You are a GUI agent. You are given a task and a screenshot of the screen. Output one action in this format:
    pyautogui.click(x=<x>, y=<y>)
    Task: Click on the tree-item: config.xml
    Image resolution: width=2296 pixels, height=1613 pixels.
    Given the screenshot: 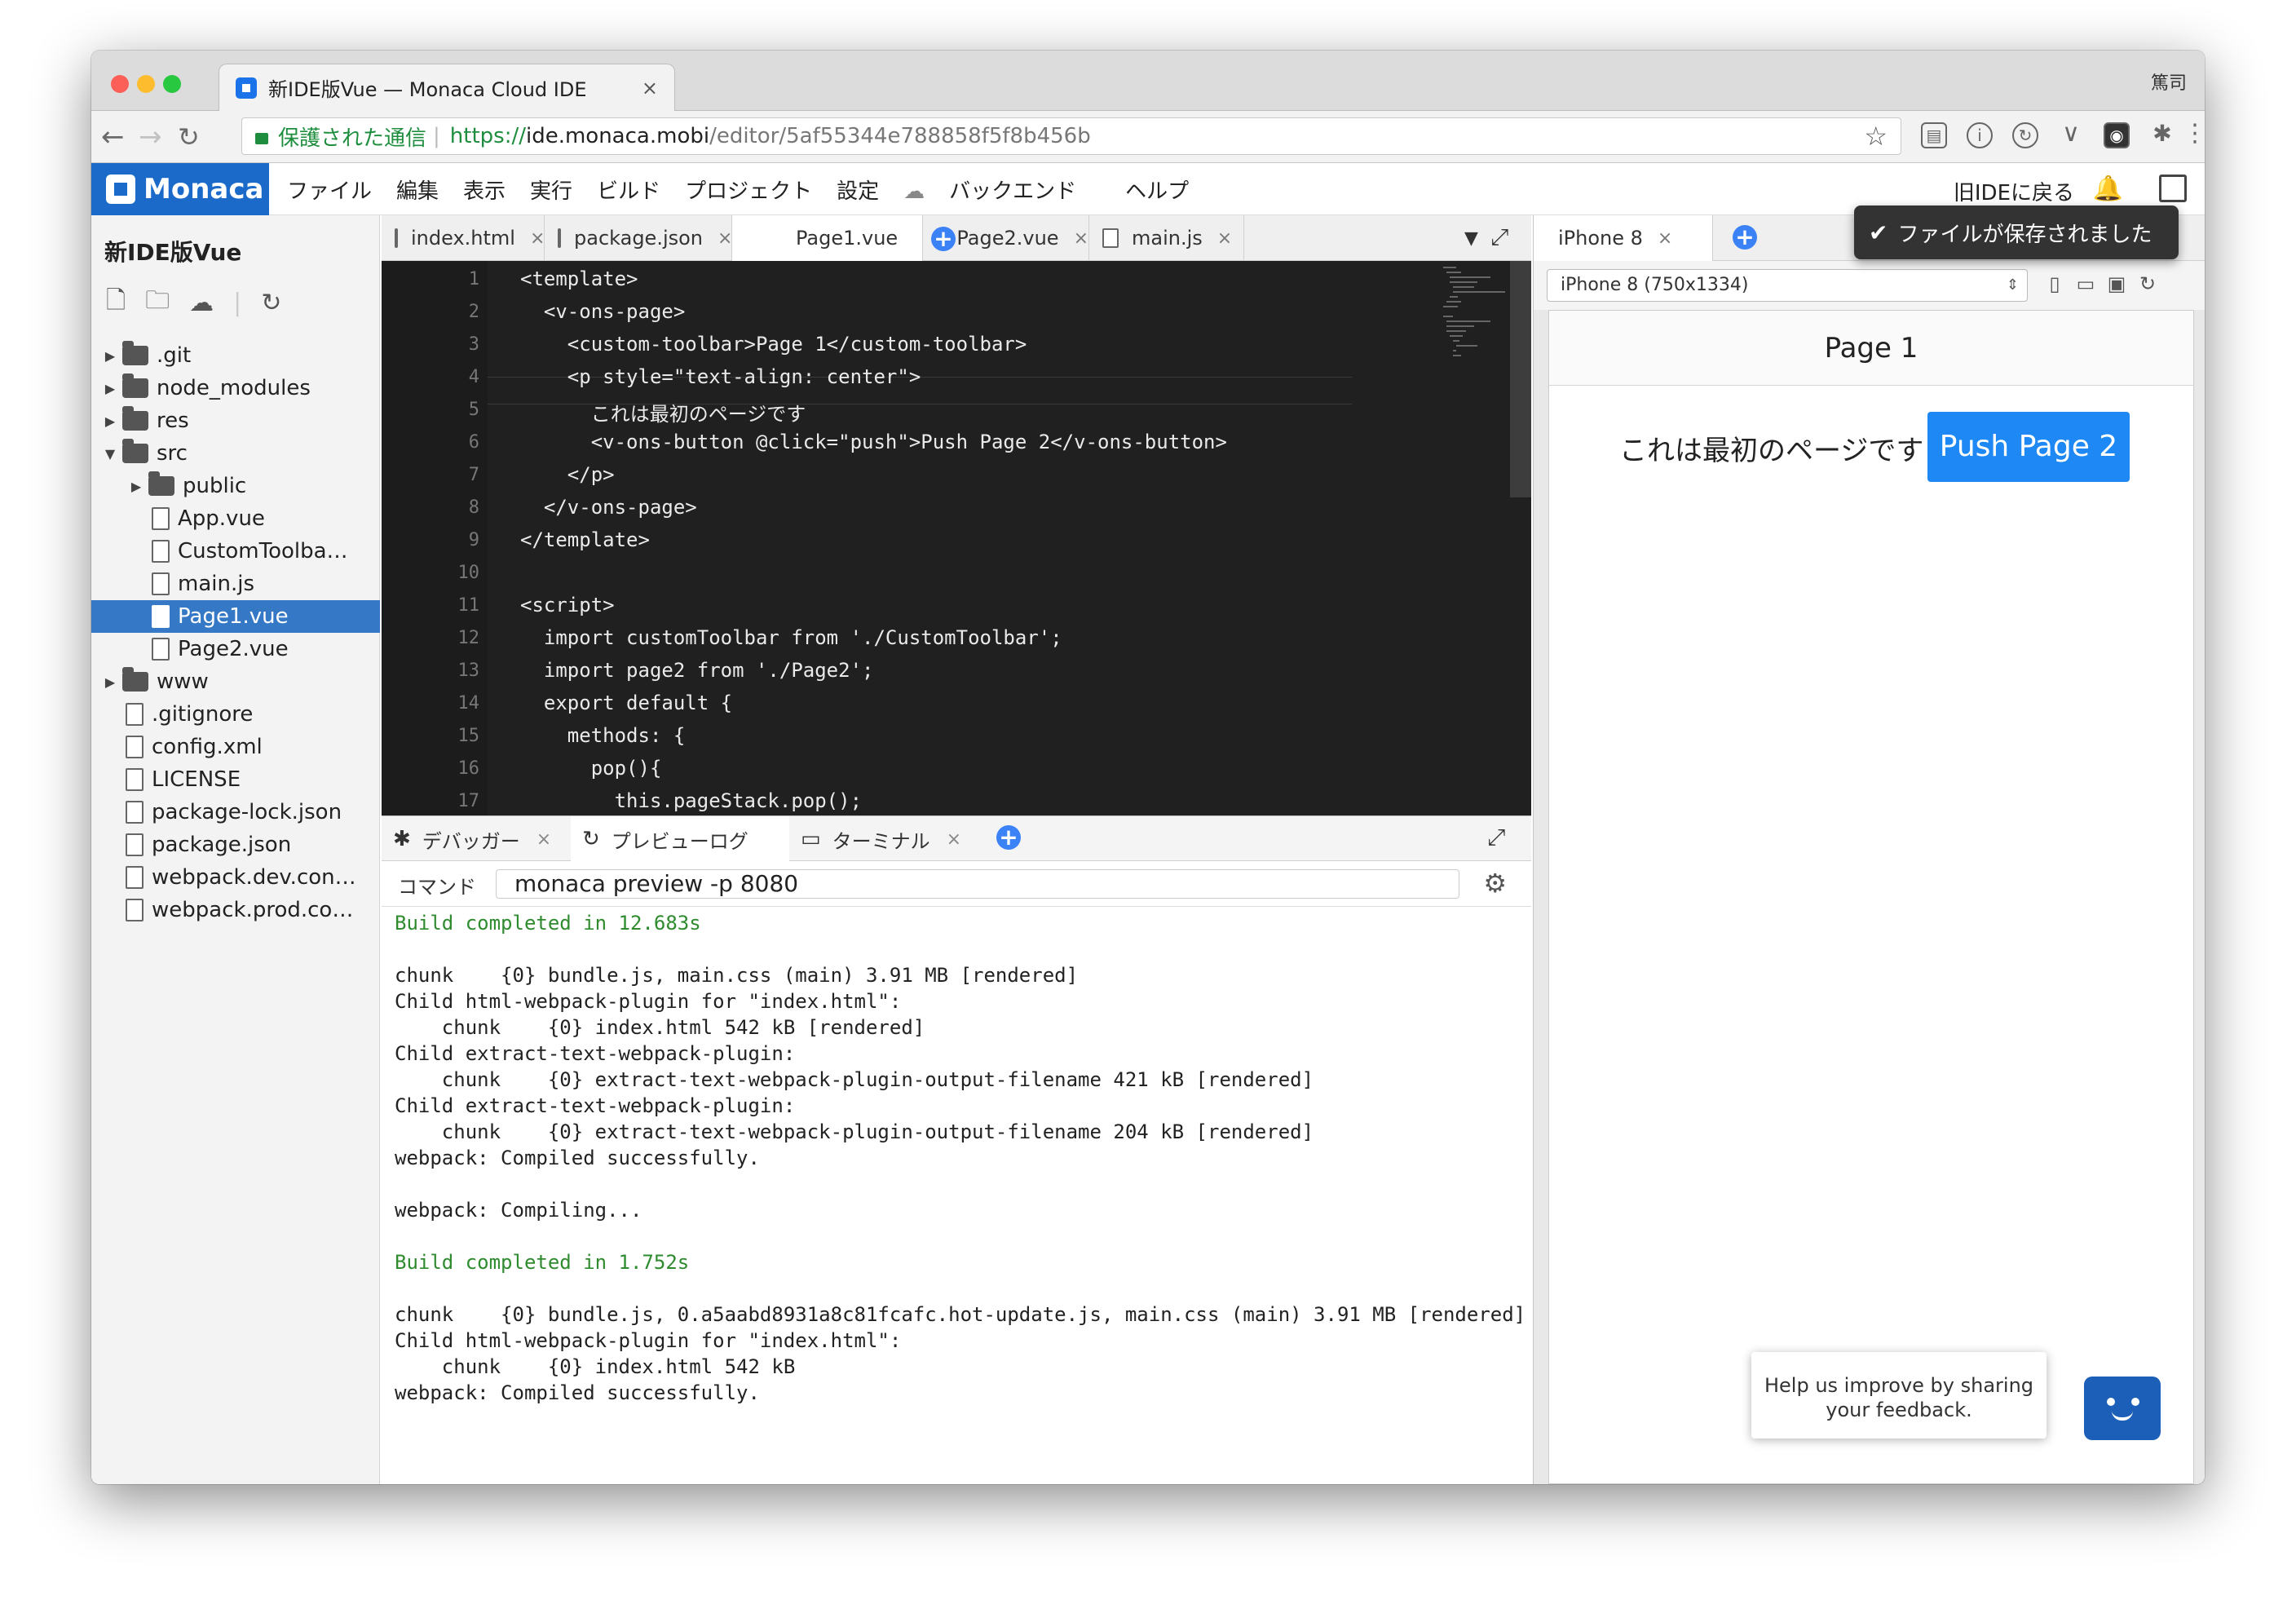 What is the action you would take?
    pyautogui.click(x=235, y=747)
    